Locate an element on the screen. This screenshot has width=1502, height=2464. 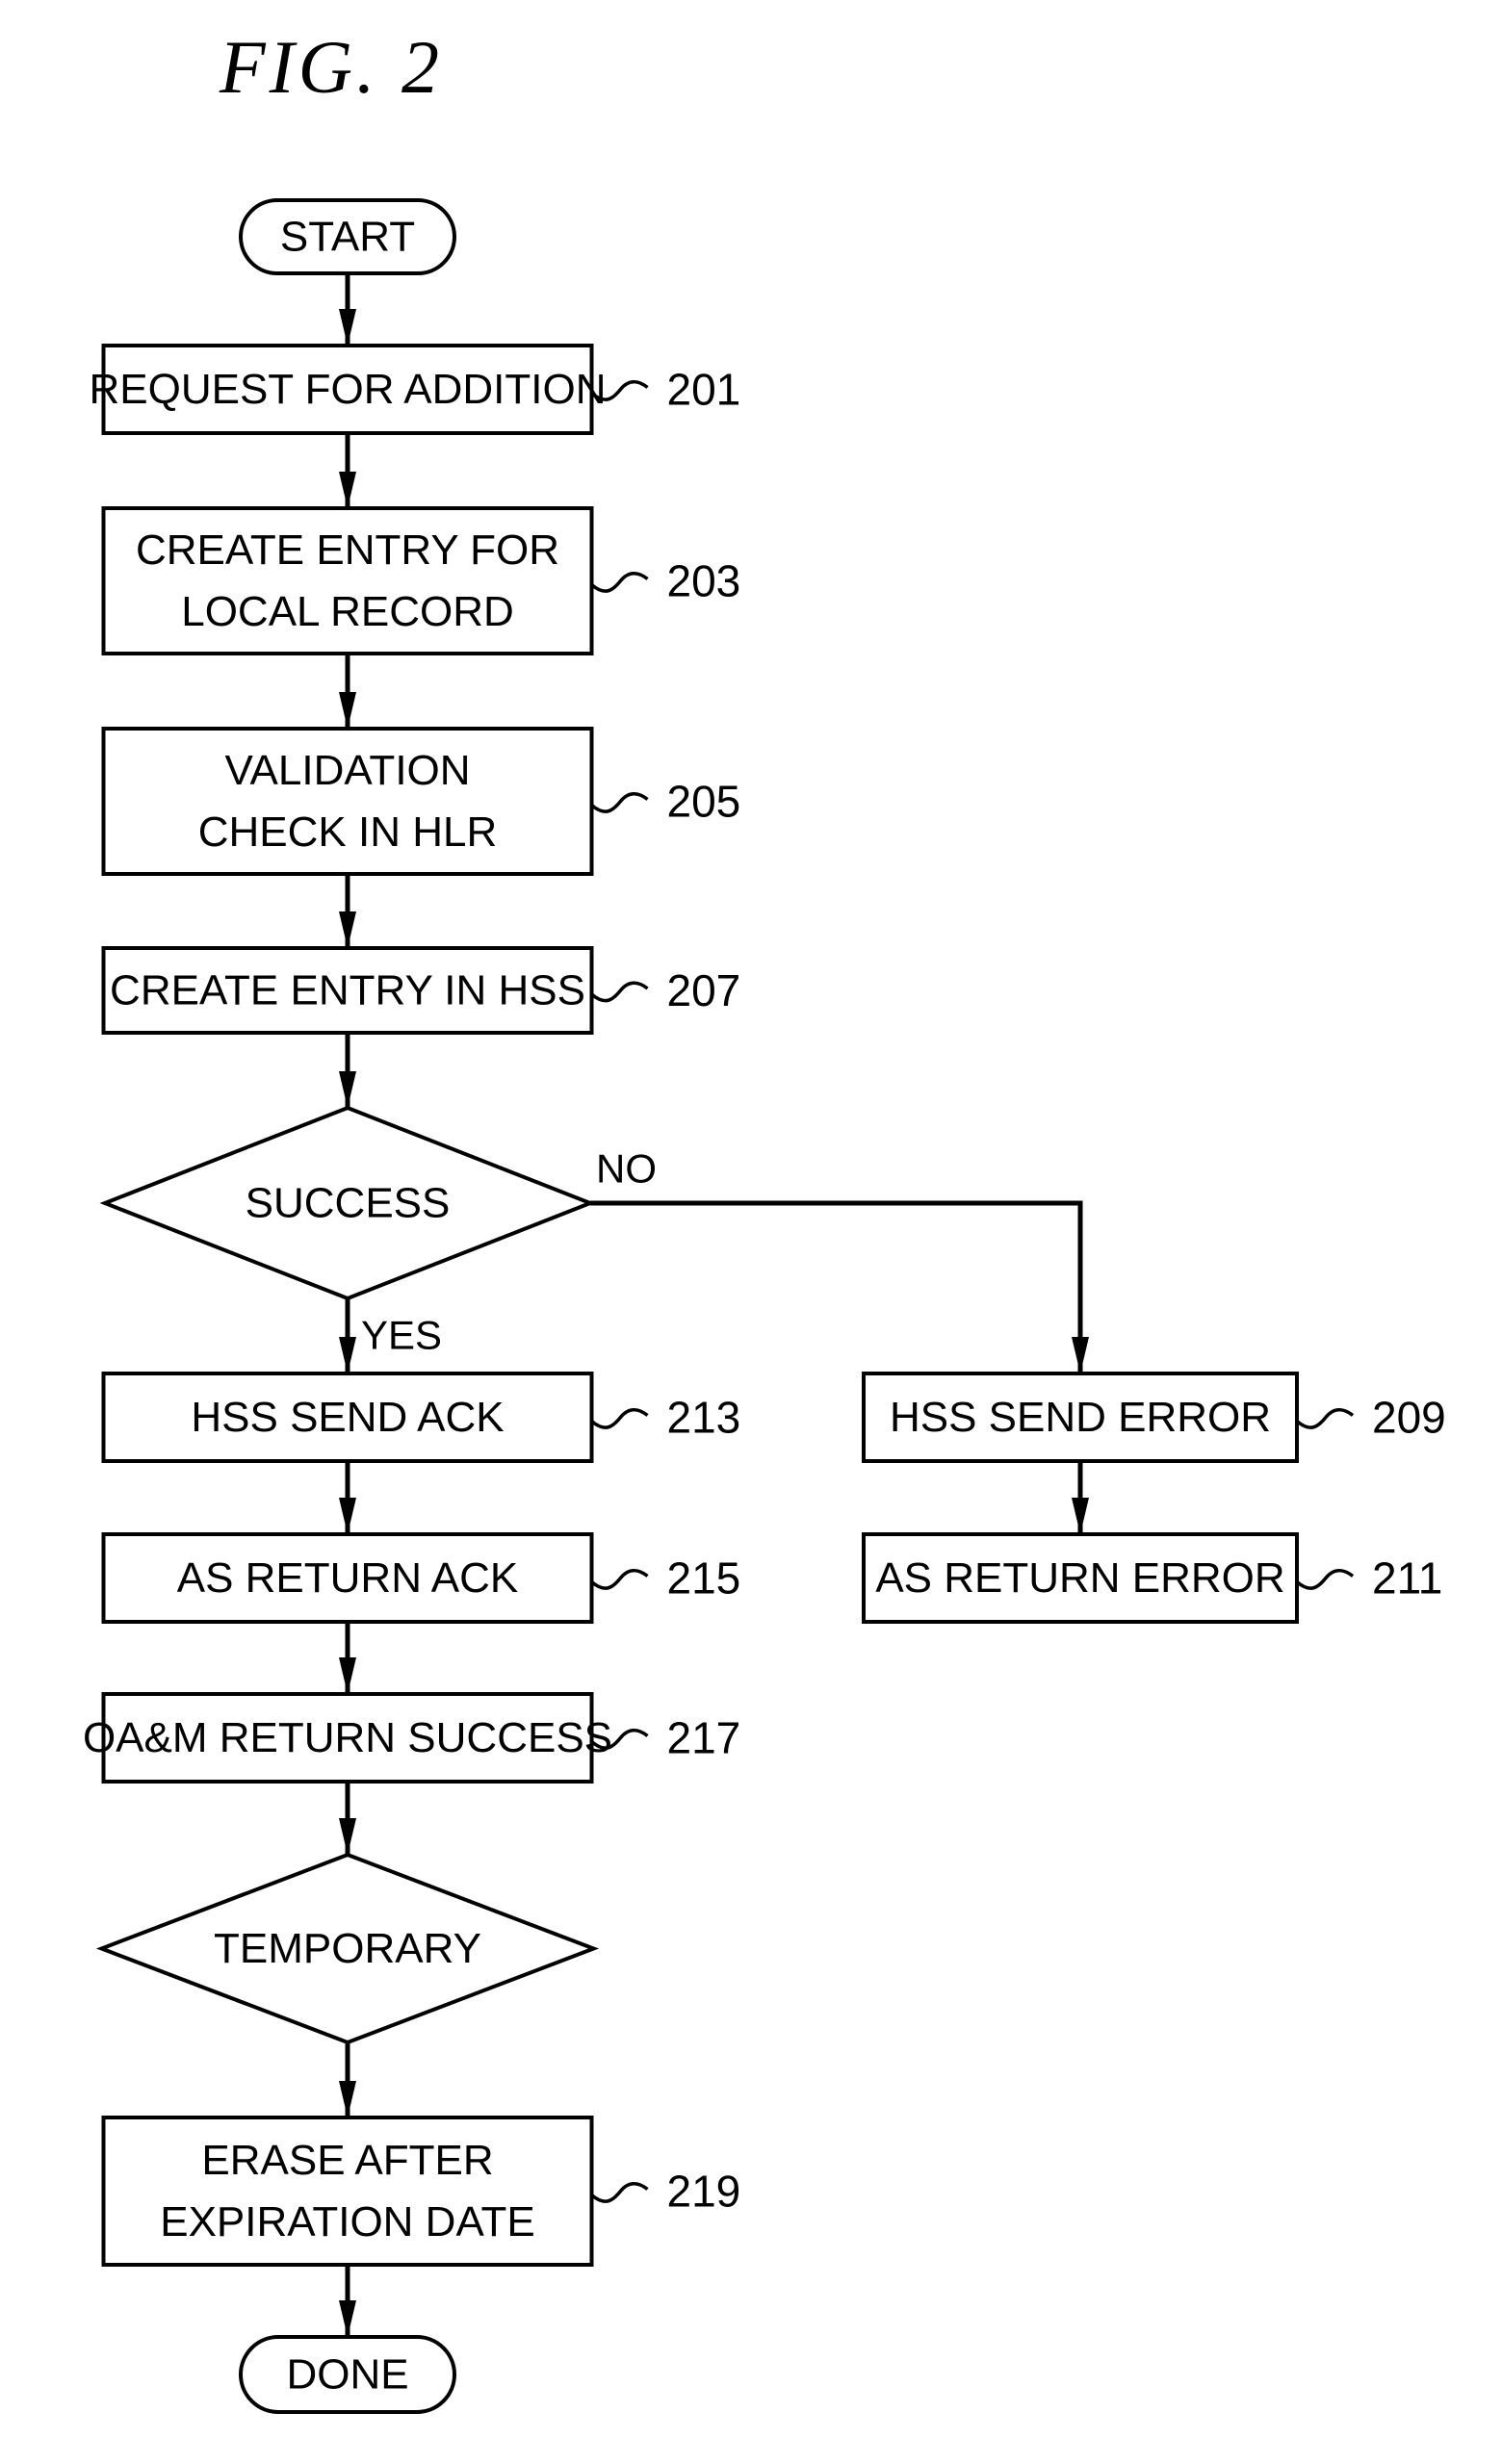
node-n211: AS RETURN ERROR 211 is located at coordinates (1152, 1578).